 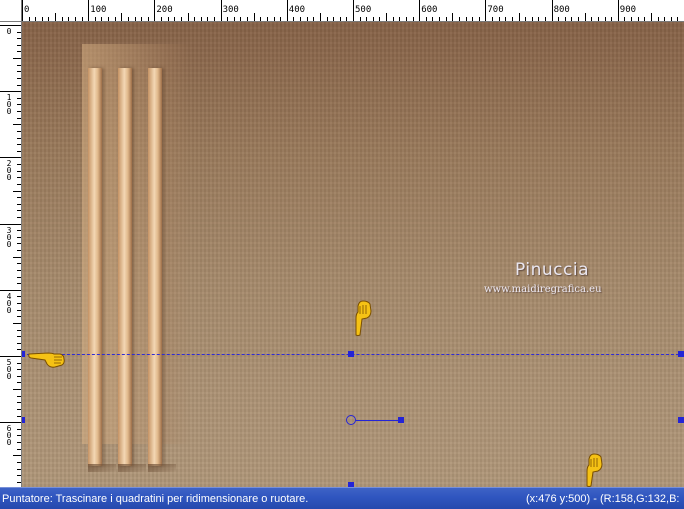 I want to click on deform-handle-left-top, so click(x=23, y=354).